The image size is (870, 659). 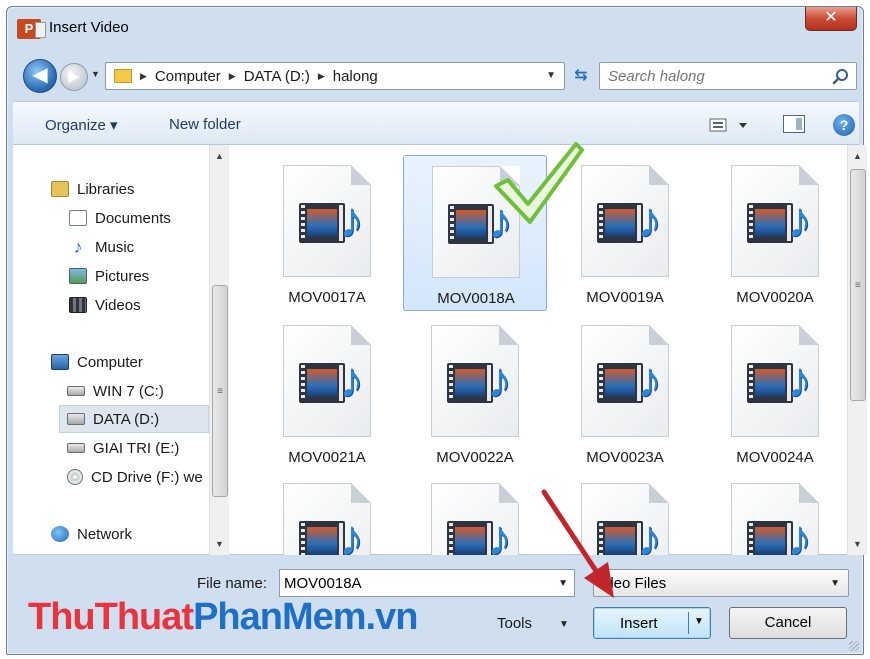 What do you see at coordinates (794, 124) in the screenshot?
I see `preview-pane-button` at bounding box center [794, 124].